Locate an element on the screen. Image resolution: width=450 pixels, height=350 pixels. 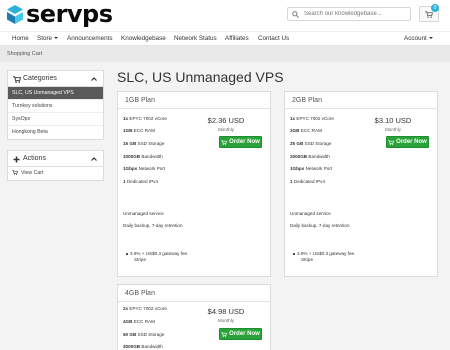
plan-name: 1GB Plan is located at coordinates (140, 100).